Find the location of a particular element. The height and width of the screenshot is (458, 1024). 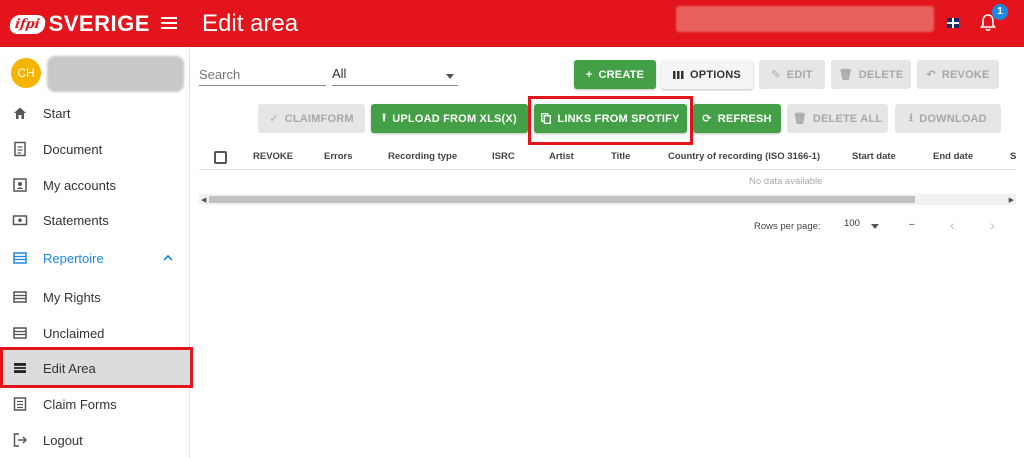

form-icon is located at coordinates (20, 404).